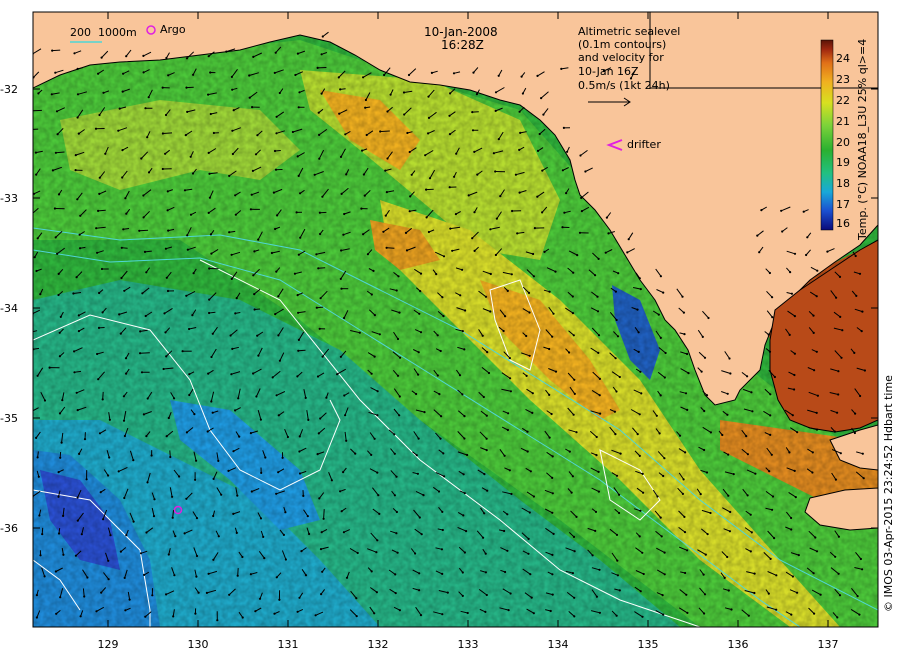 This screenshot has height=660, width=900. What do you see at coordinates (622, 44) in the screenshot?
I see `altimetry-legend-line: (0.1m contours)` at bounding box center [622, 44].